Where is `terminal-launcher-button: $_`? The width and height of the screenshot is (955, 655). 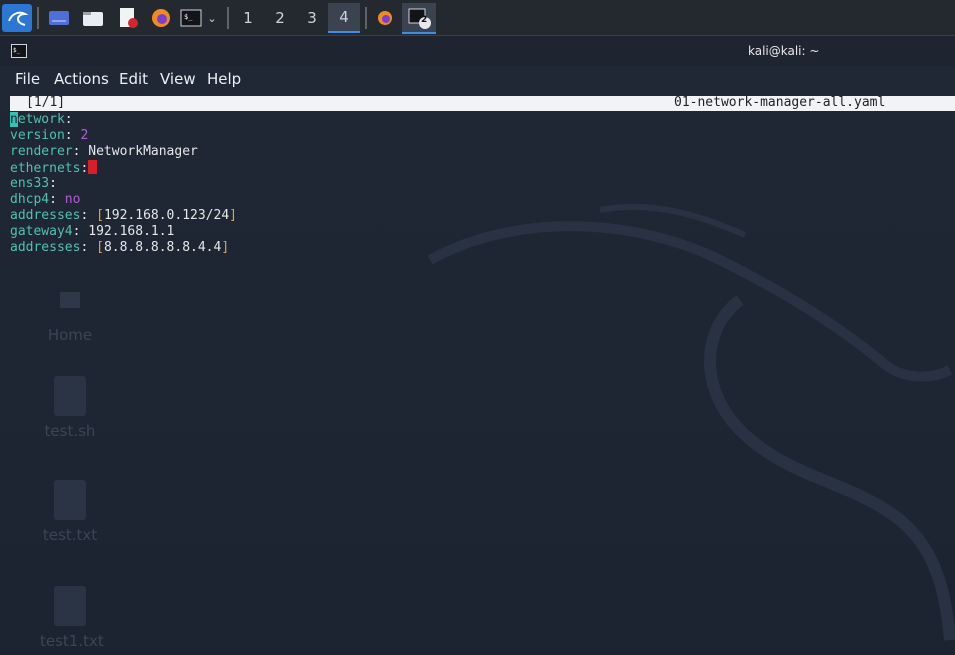 terminal-launcher-button: $_ is located at coordinates (191, 18).